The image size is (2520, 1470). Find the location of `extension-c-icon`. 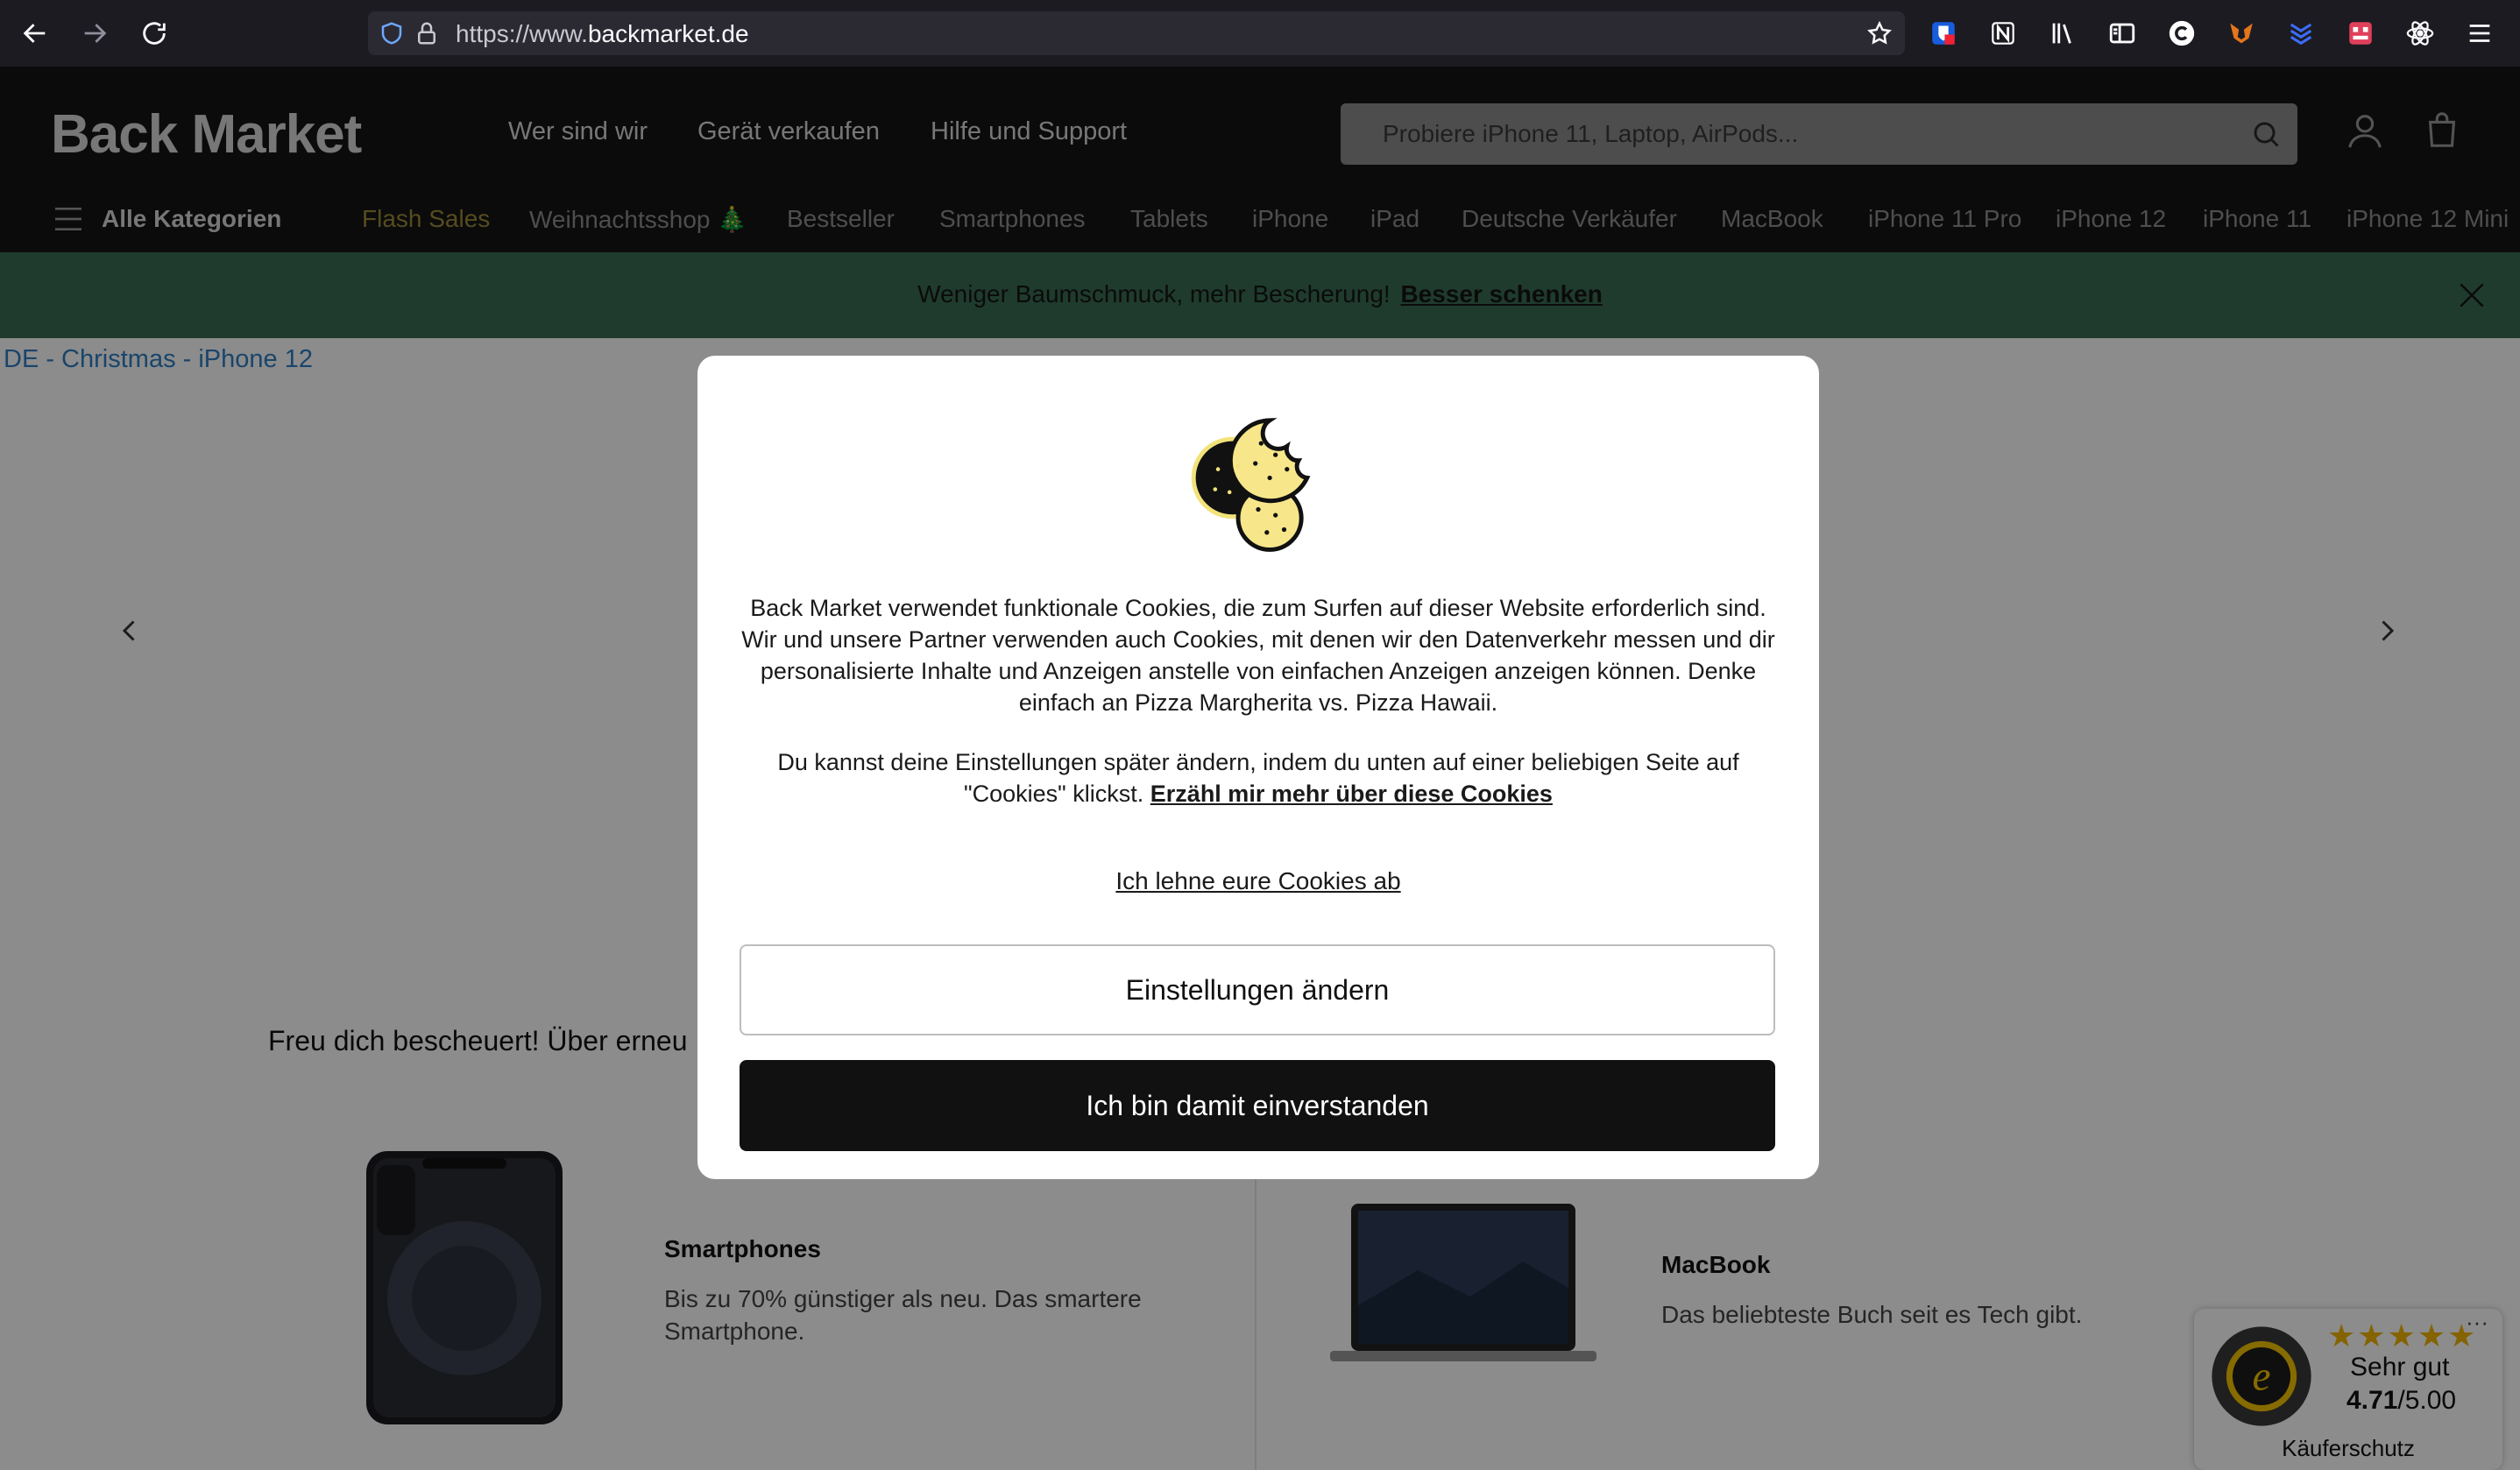

extension-c-icon is located at coordinates (2181, 33).